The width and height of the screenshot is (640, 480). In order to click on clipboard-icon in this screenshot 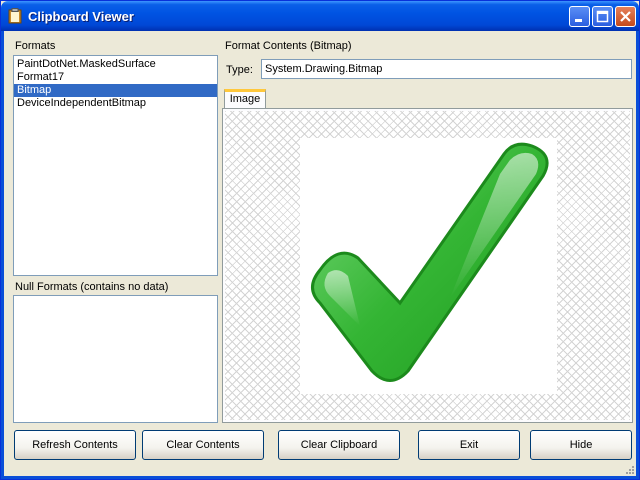, I will do `click(15, 16)`.